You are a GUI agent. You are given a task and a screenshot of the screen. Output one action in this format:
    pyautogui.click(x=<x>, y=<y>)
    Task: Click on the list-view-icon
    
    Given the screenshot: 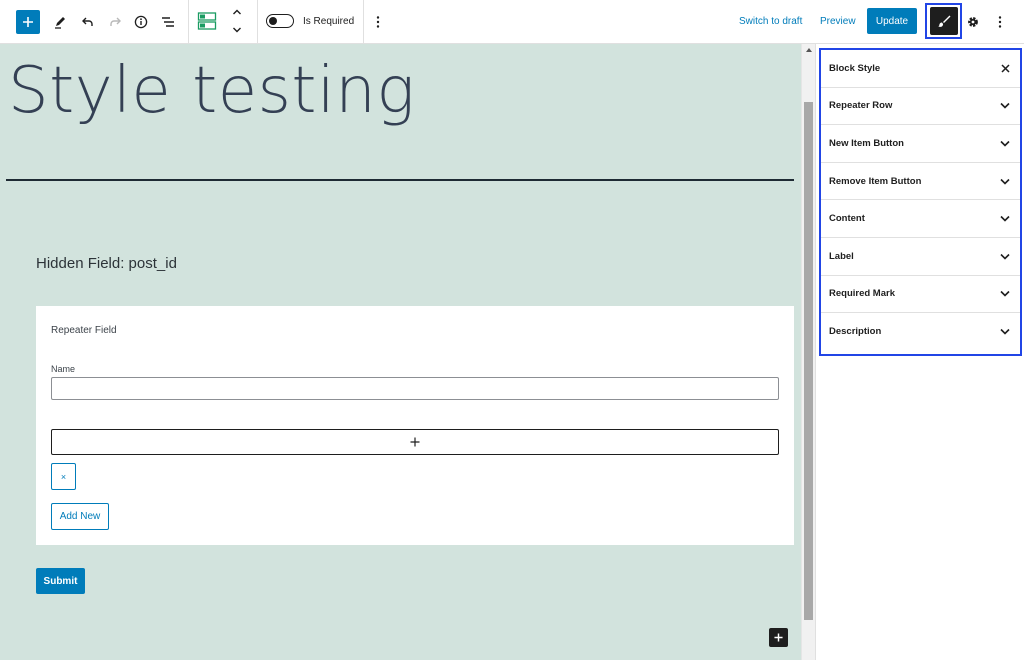 What is the action you would take?
    pyautogui.click(x=168, y=22)
    